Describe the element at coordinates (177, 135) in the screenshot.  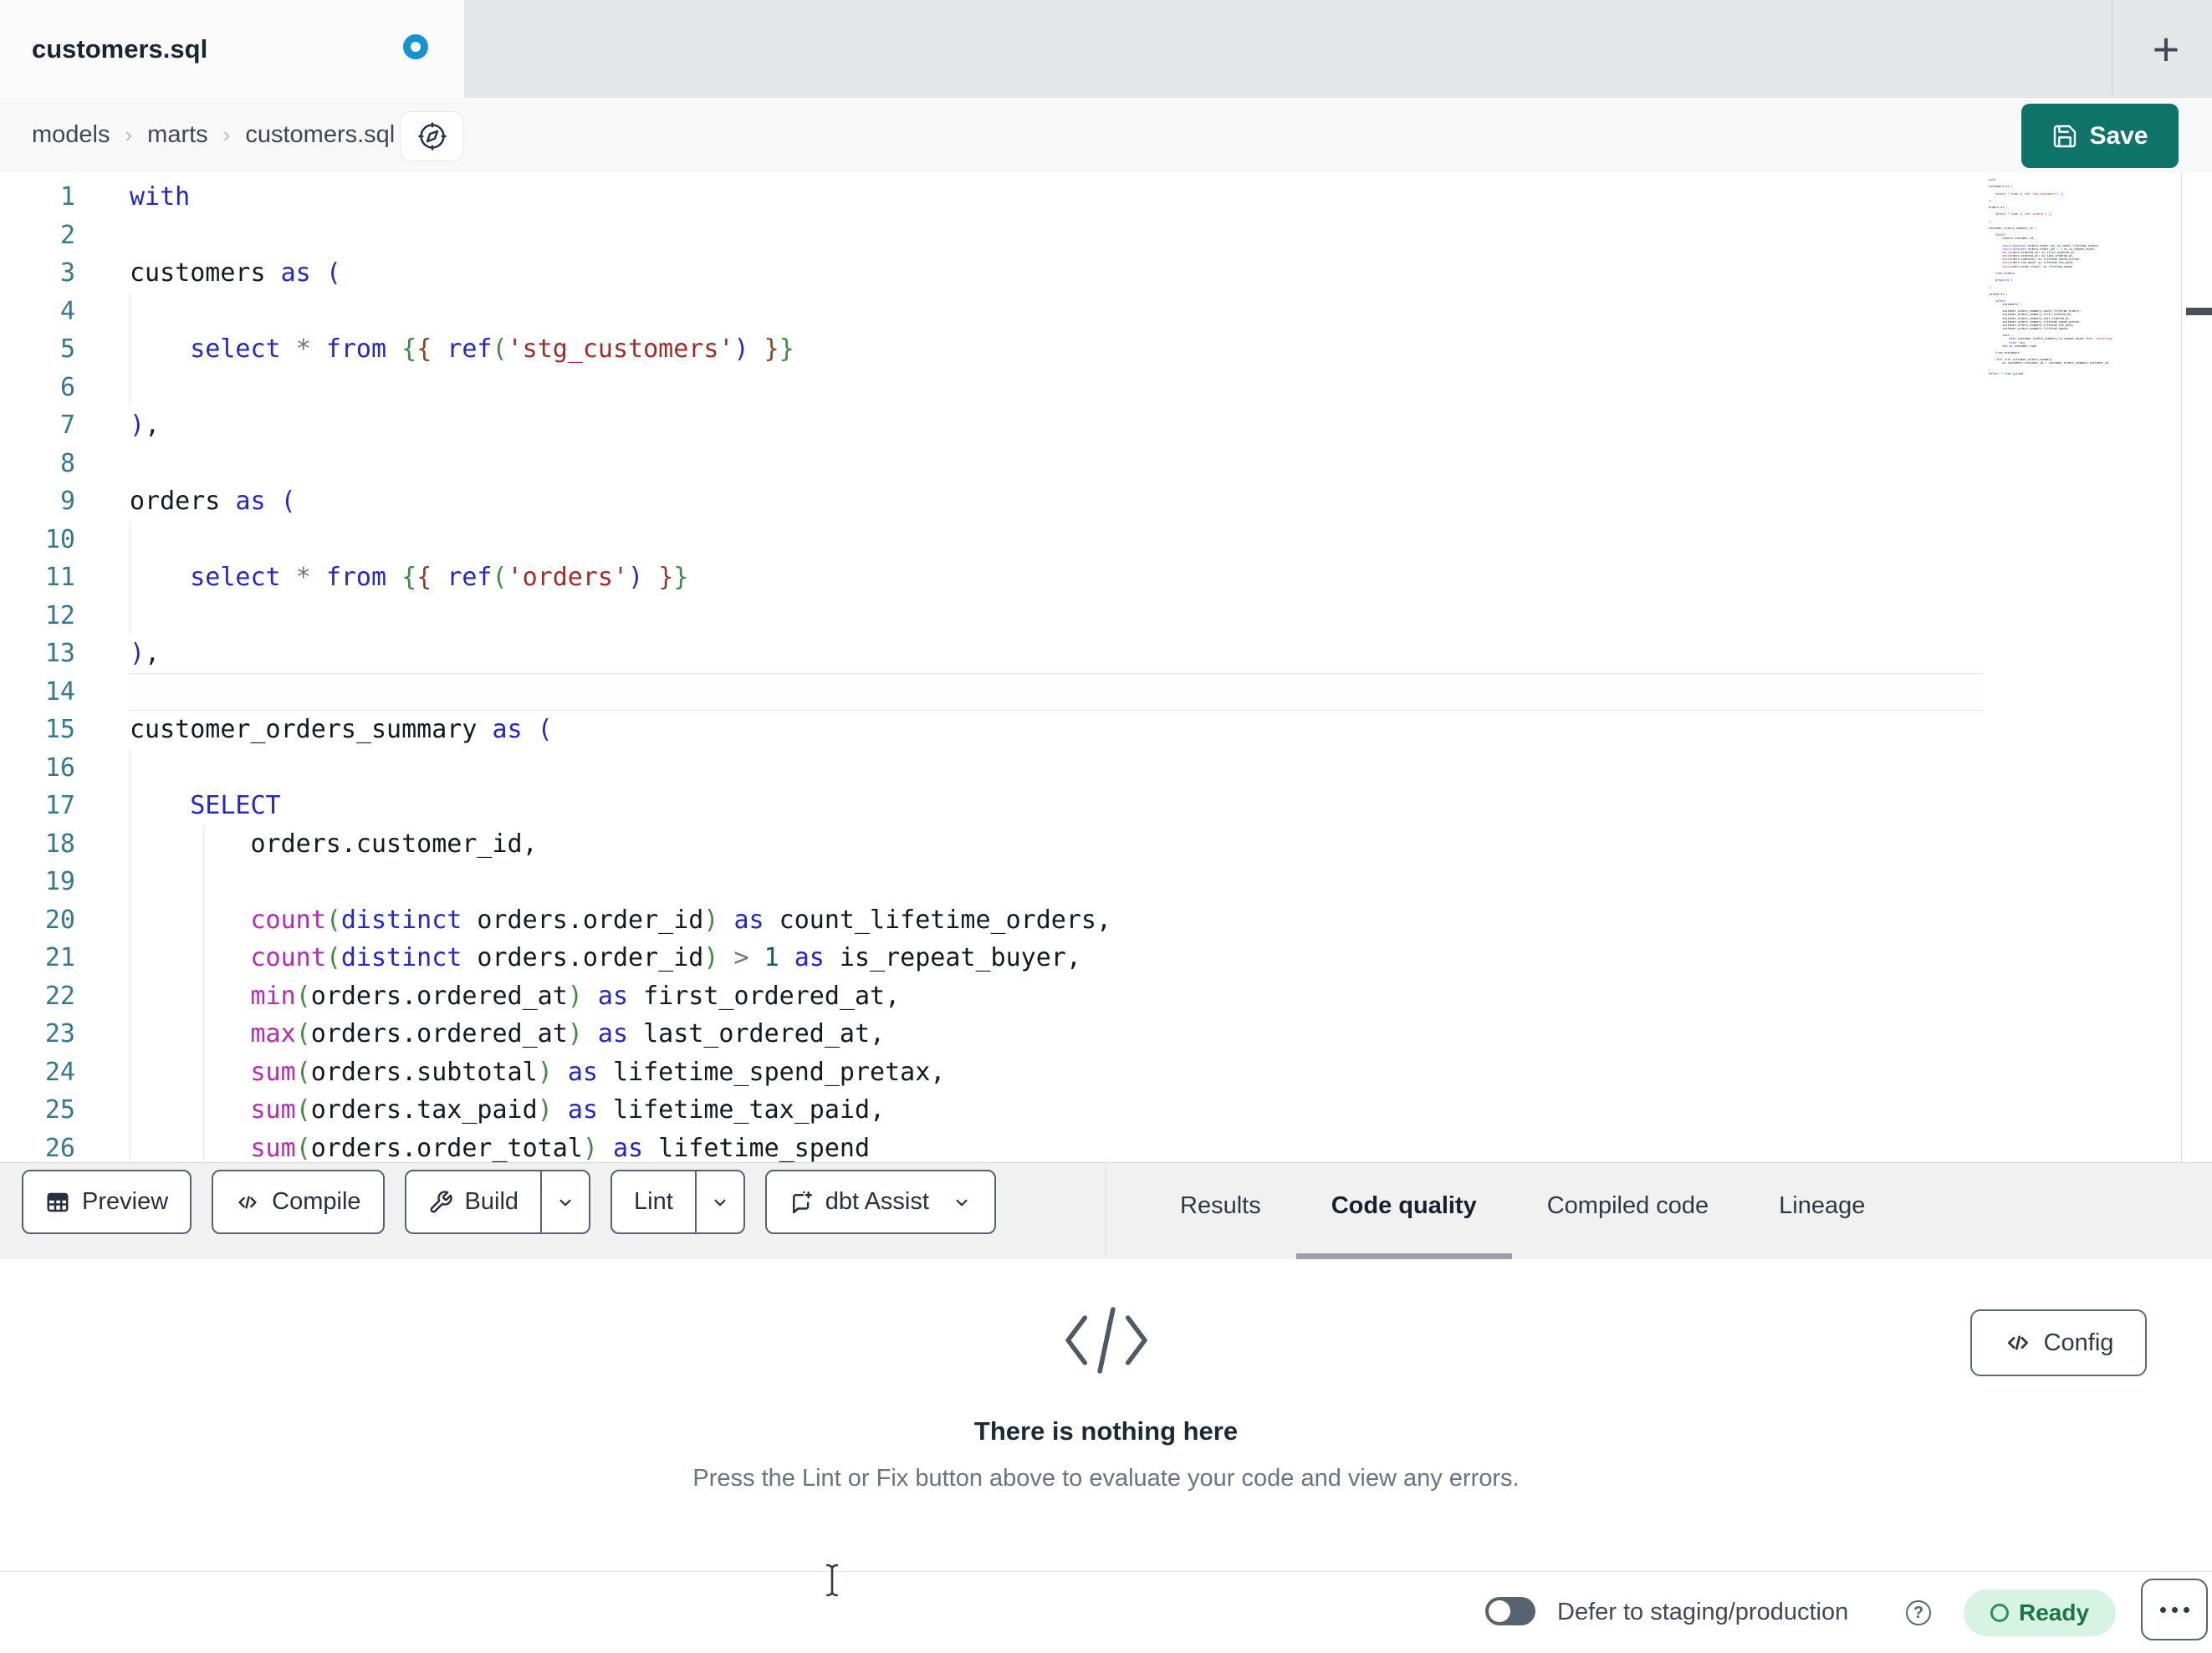
I see `breadcrumb-item: marts` at that location.